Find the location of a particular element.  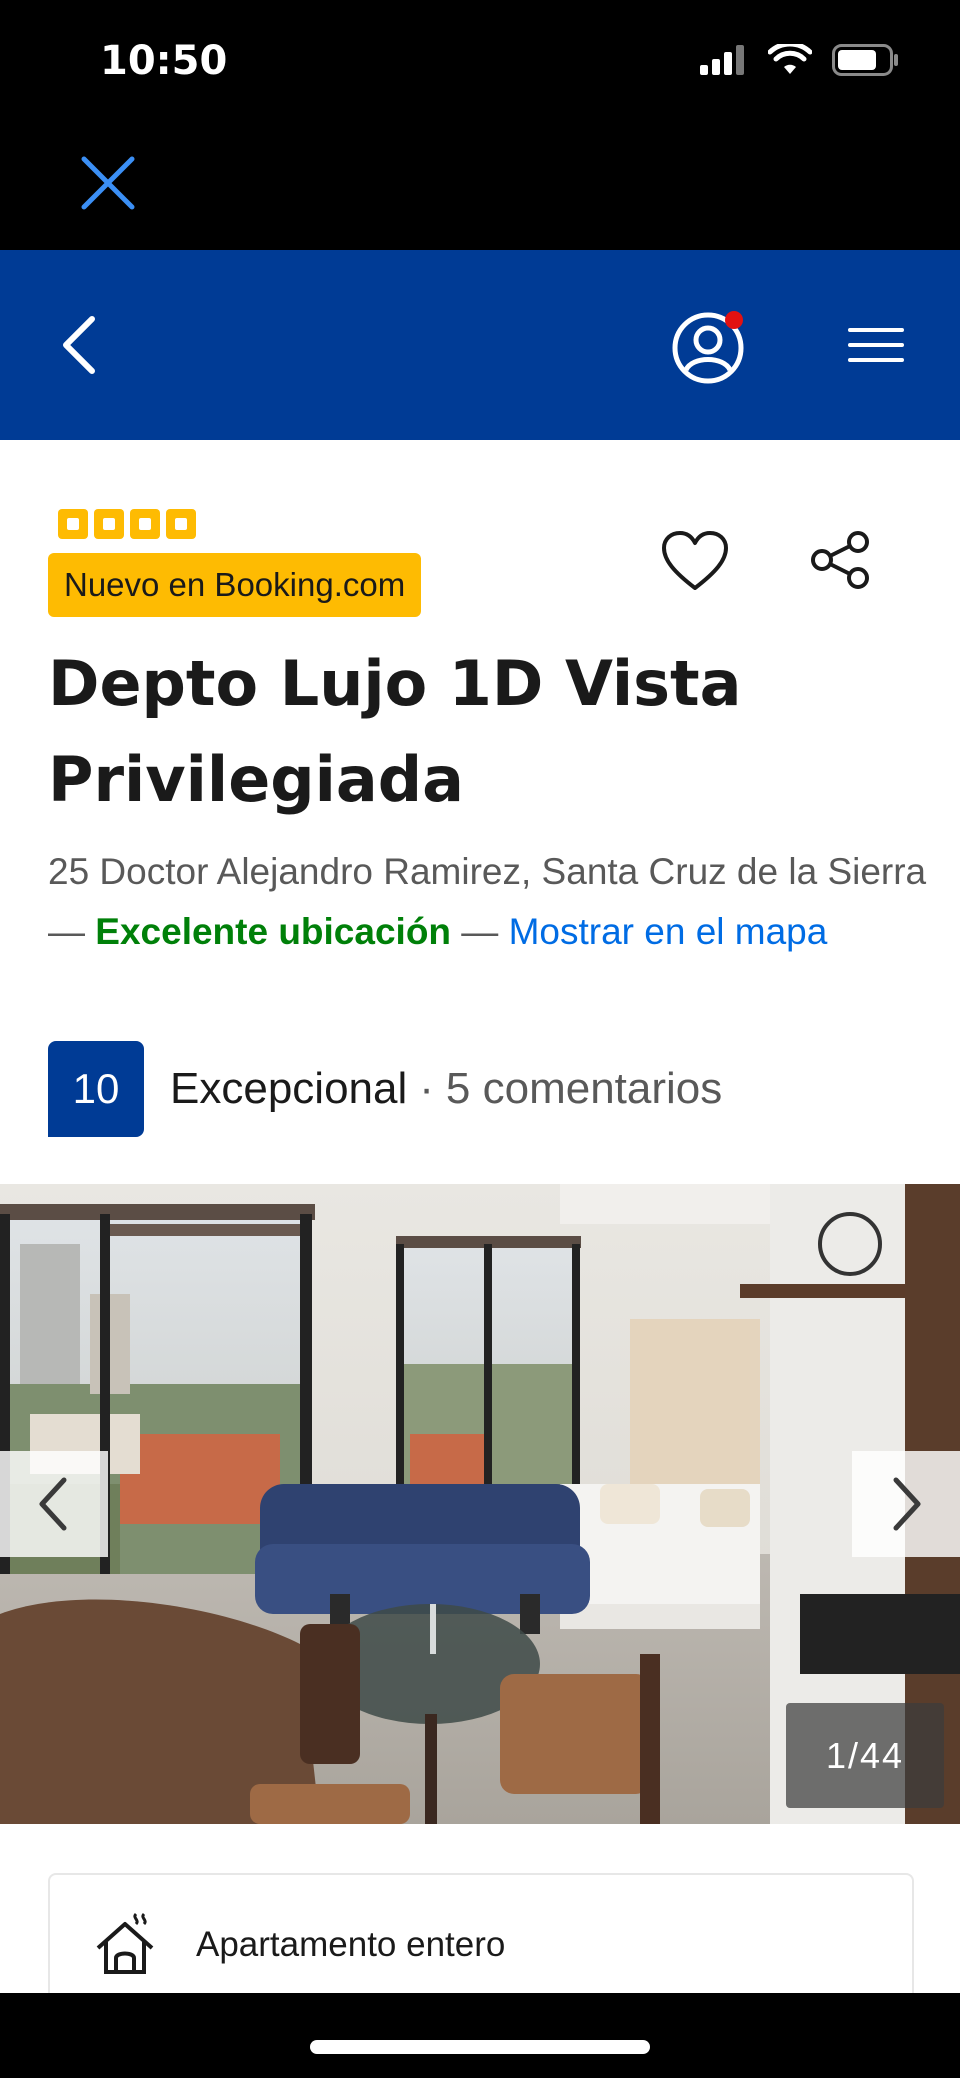

location-rating: Excelente ubicación is located at coordinates (273, 931).